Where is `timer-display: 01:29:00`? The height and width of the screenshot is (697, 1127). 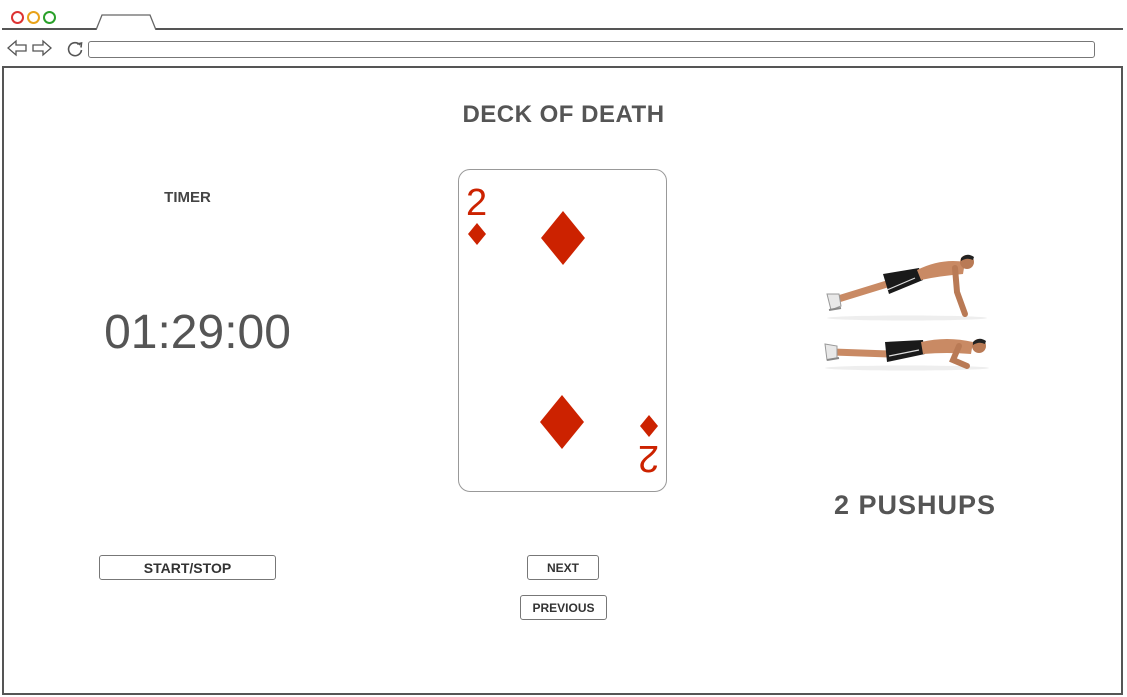 timer-display: 01:29:00 is located at coordinates (197, 332).